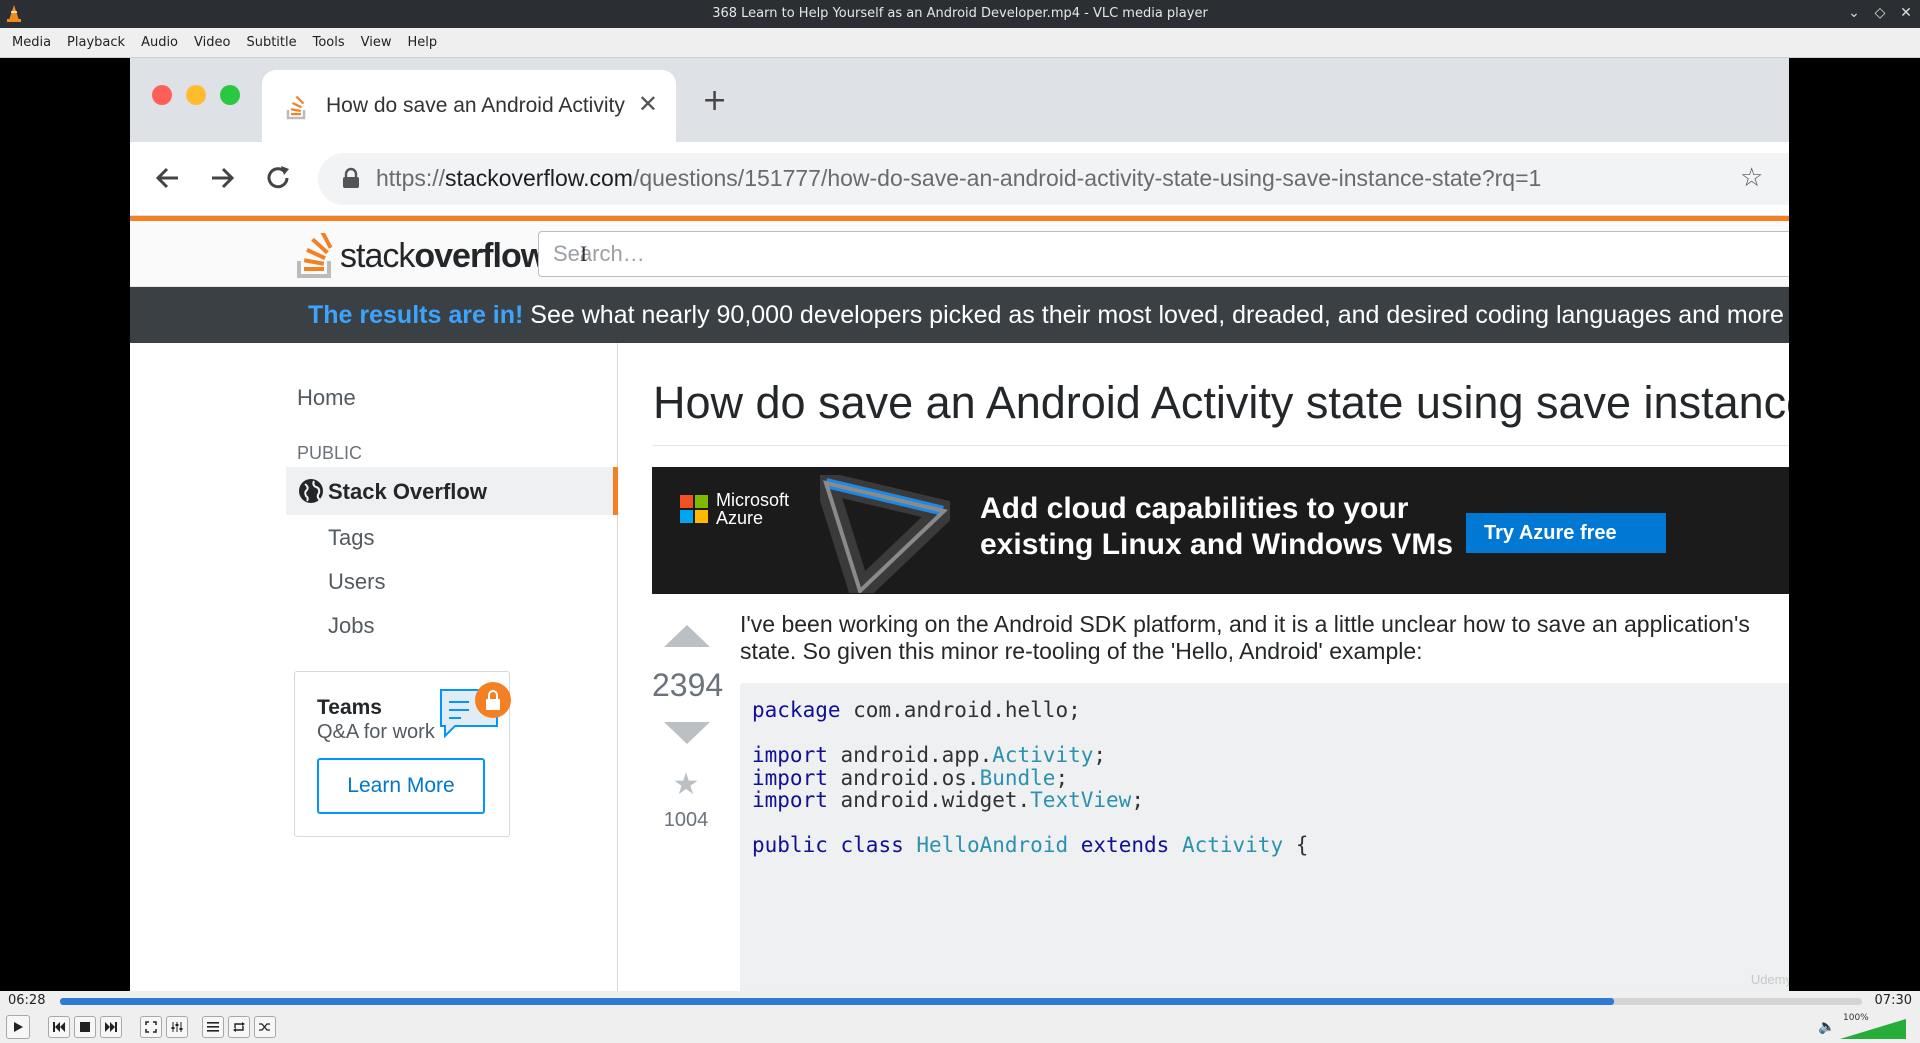 Image resolution: width=1920 pixels, height=1043 pixels. Describe the element at coordinates (213, 1027) in the screenshot. I see `playlist-button` at that location.